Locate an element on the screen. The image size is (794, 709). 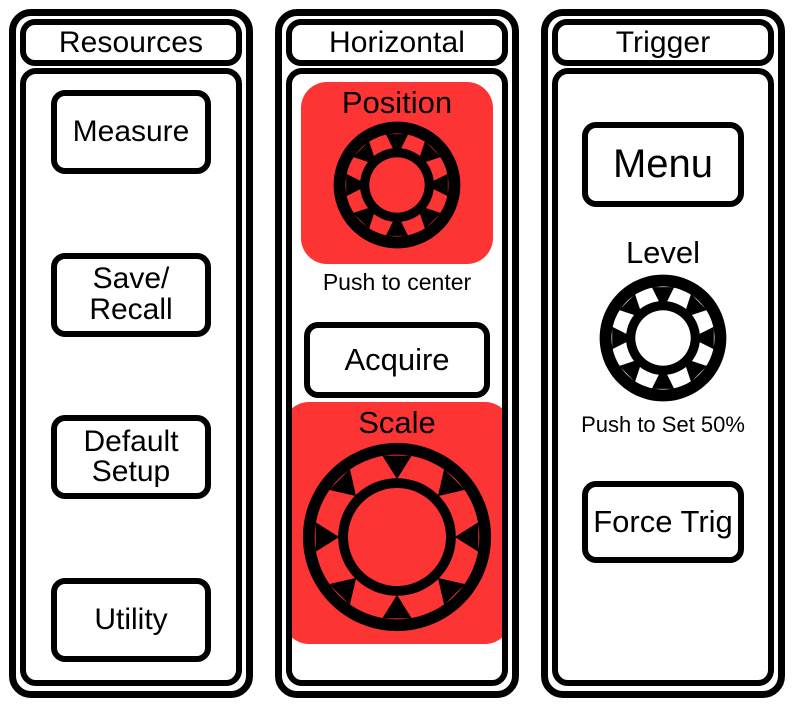
horizontal-scale-label: Scale is located at coordinates (397, 423).